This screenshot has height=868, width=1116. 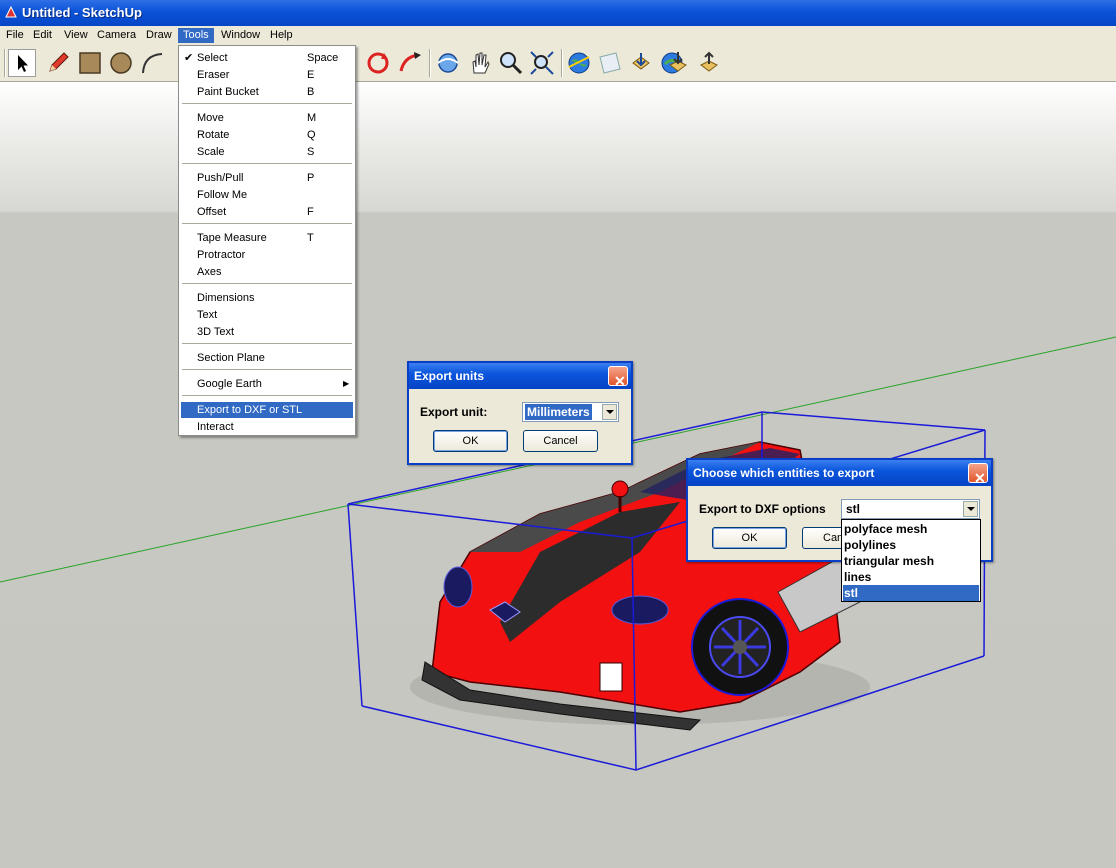 What do you see at coordinates (267, 298) in the screenshot?
I see `menu-item-dimensions: Dimensions` at bounding box center [267, 298].